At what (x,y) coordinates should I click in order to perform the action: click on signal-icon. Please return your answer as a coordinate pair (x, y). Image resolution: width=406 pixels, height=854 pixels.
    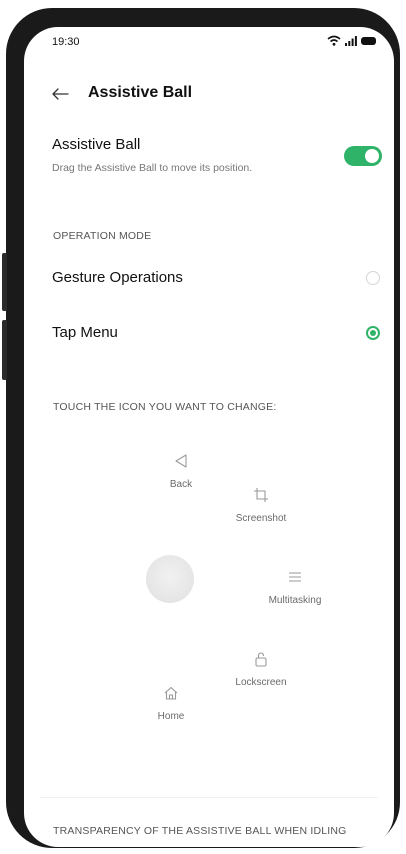
    Looking at the image, I should click on (351, 40).